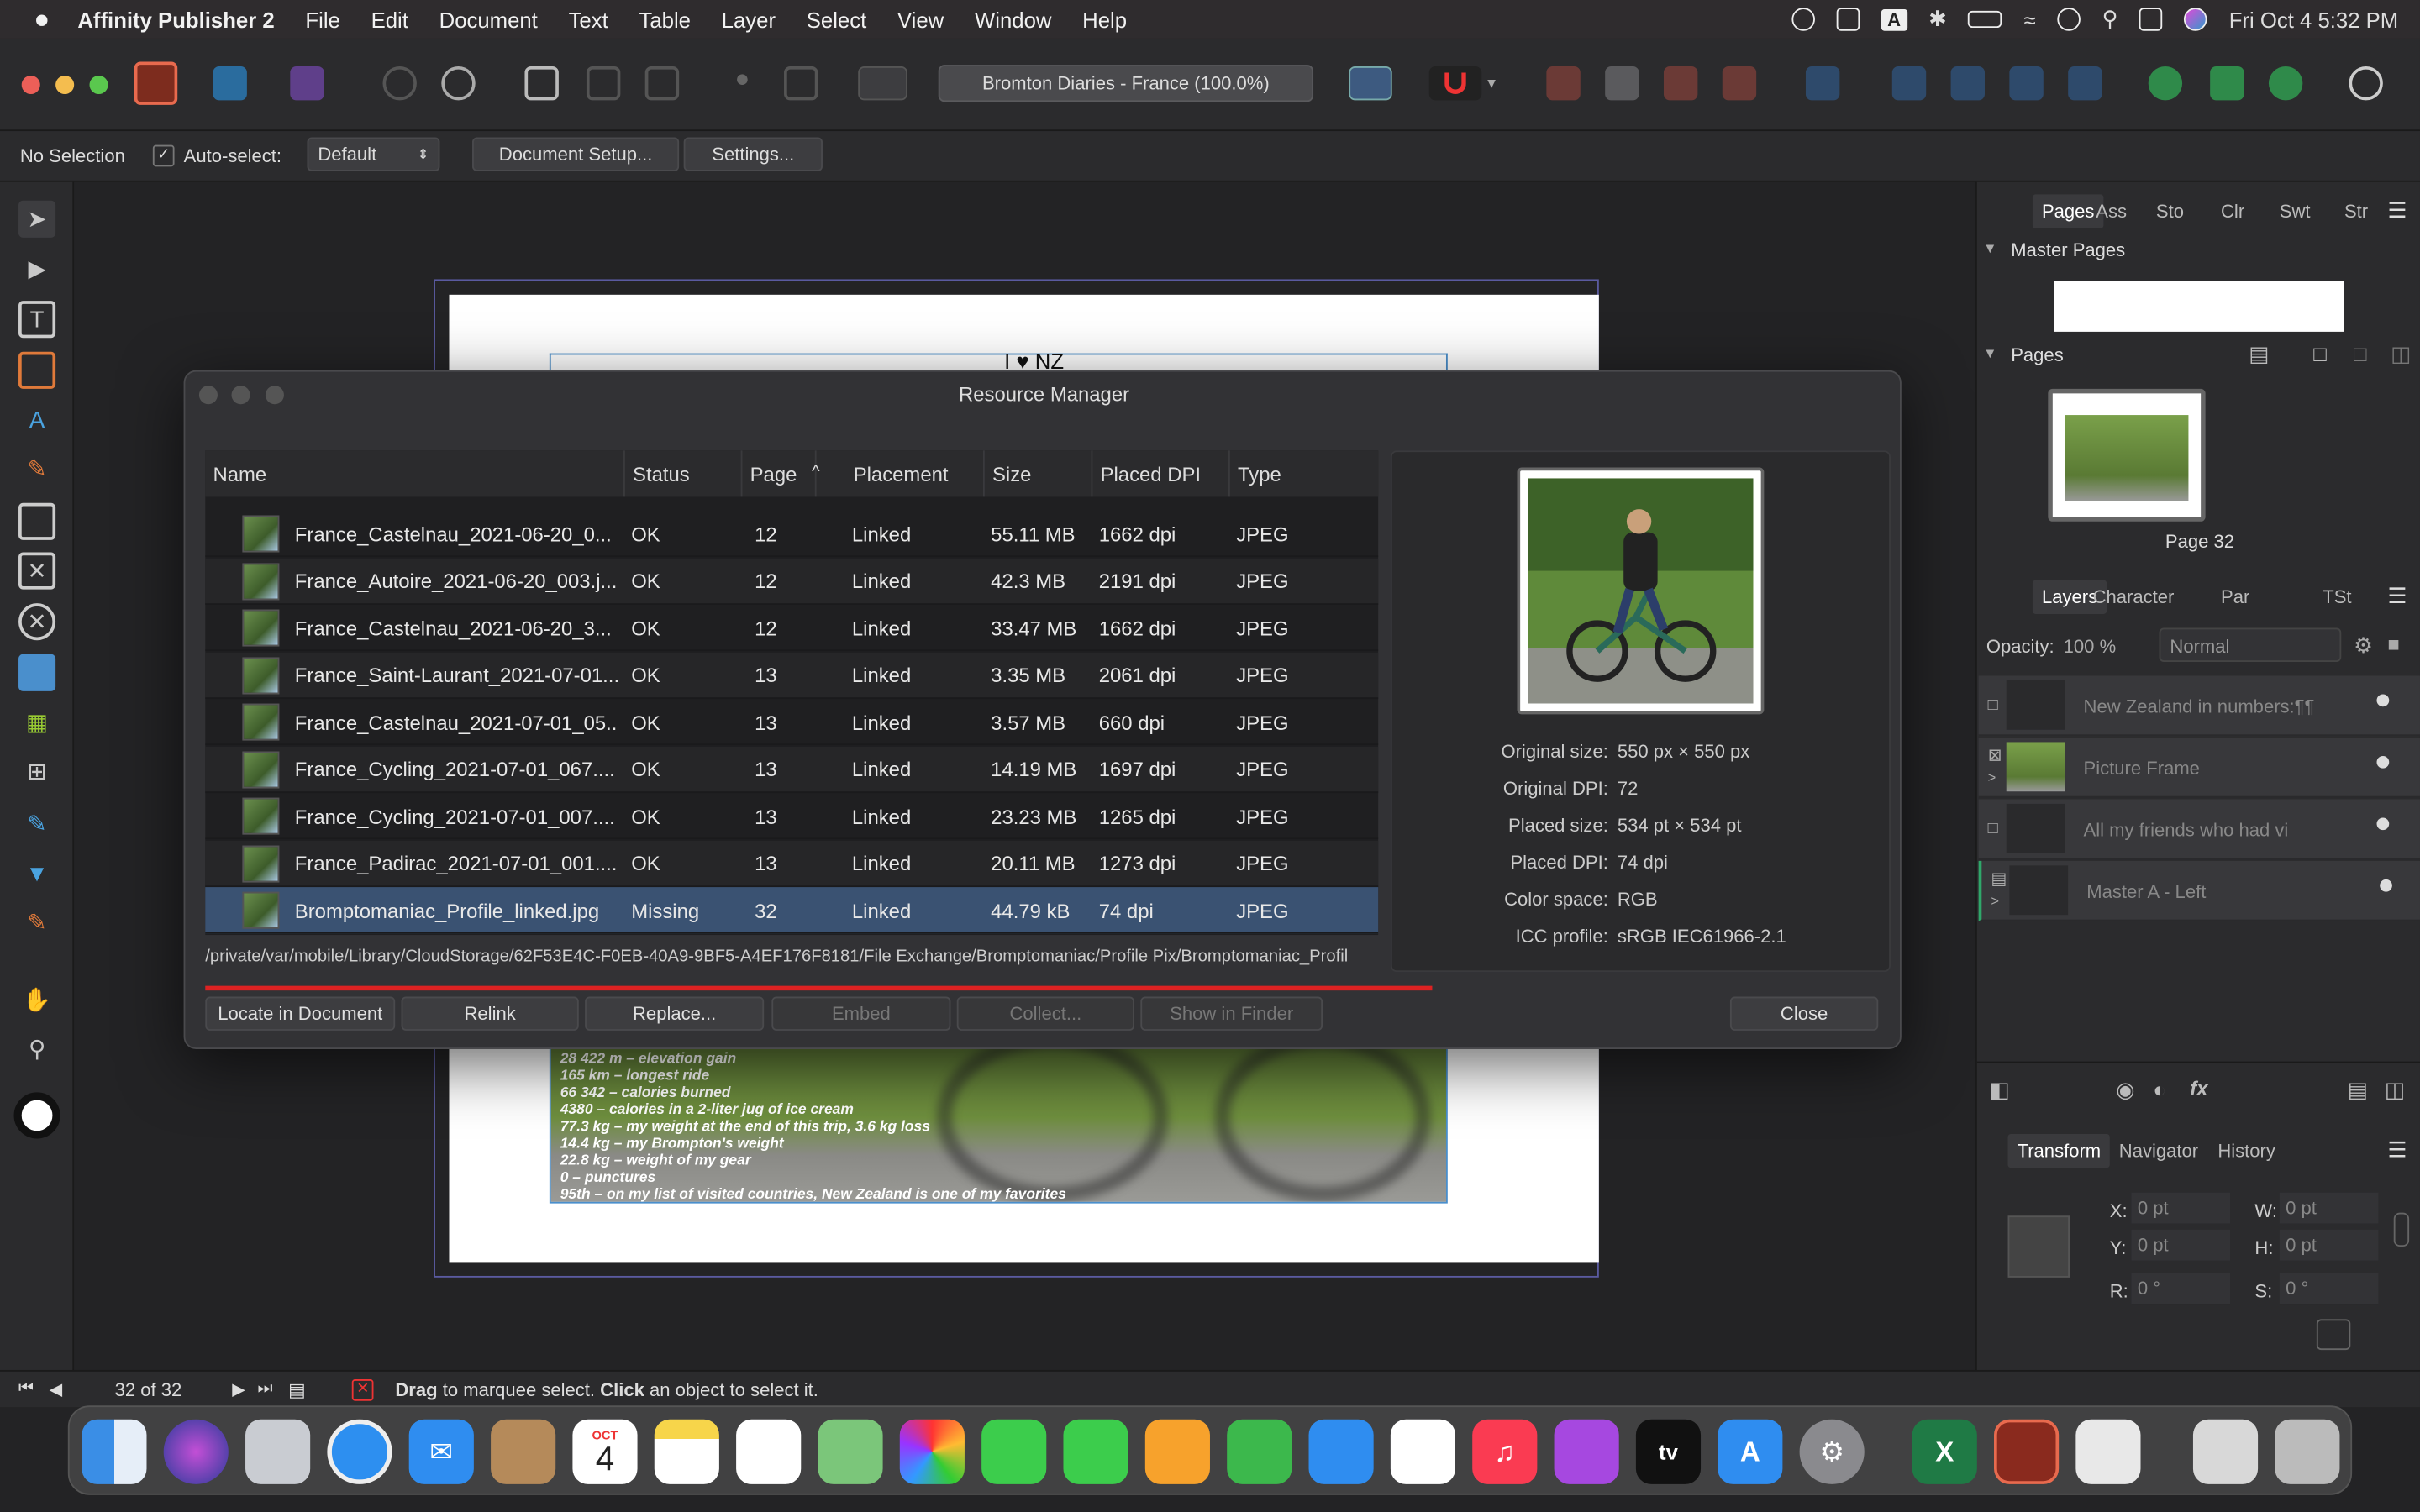 This screenshot has height=1512, width=2420. Describe the element at coordinates (114, 1451) in the screenshot. I see `finder-icon` at that location.